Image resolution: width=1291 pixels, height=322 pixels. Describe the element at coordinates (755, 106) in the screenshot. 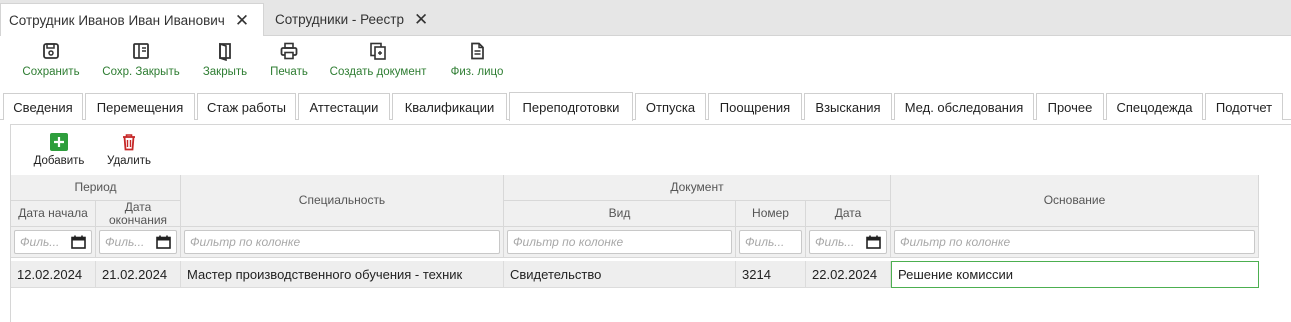

I see `tab-rewards: Поощрения` at that location.